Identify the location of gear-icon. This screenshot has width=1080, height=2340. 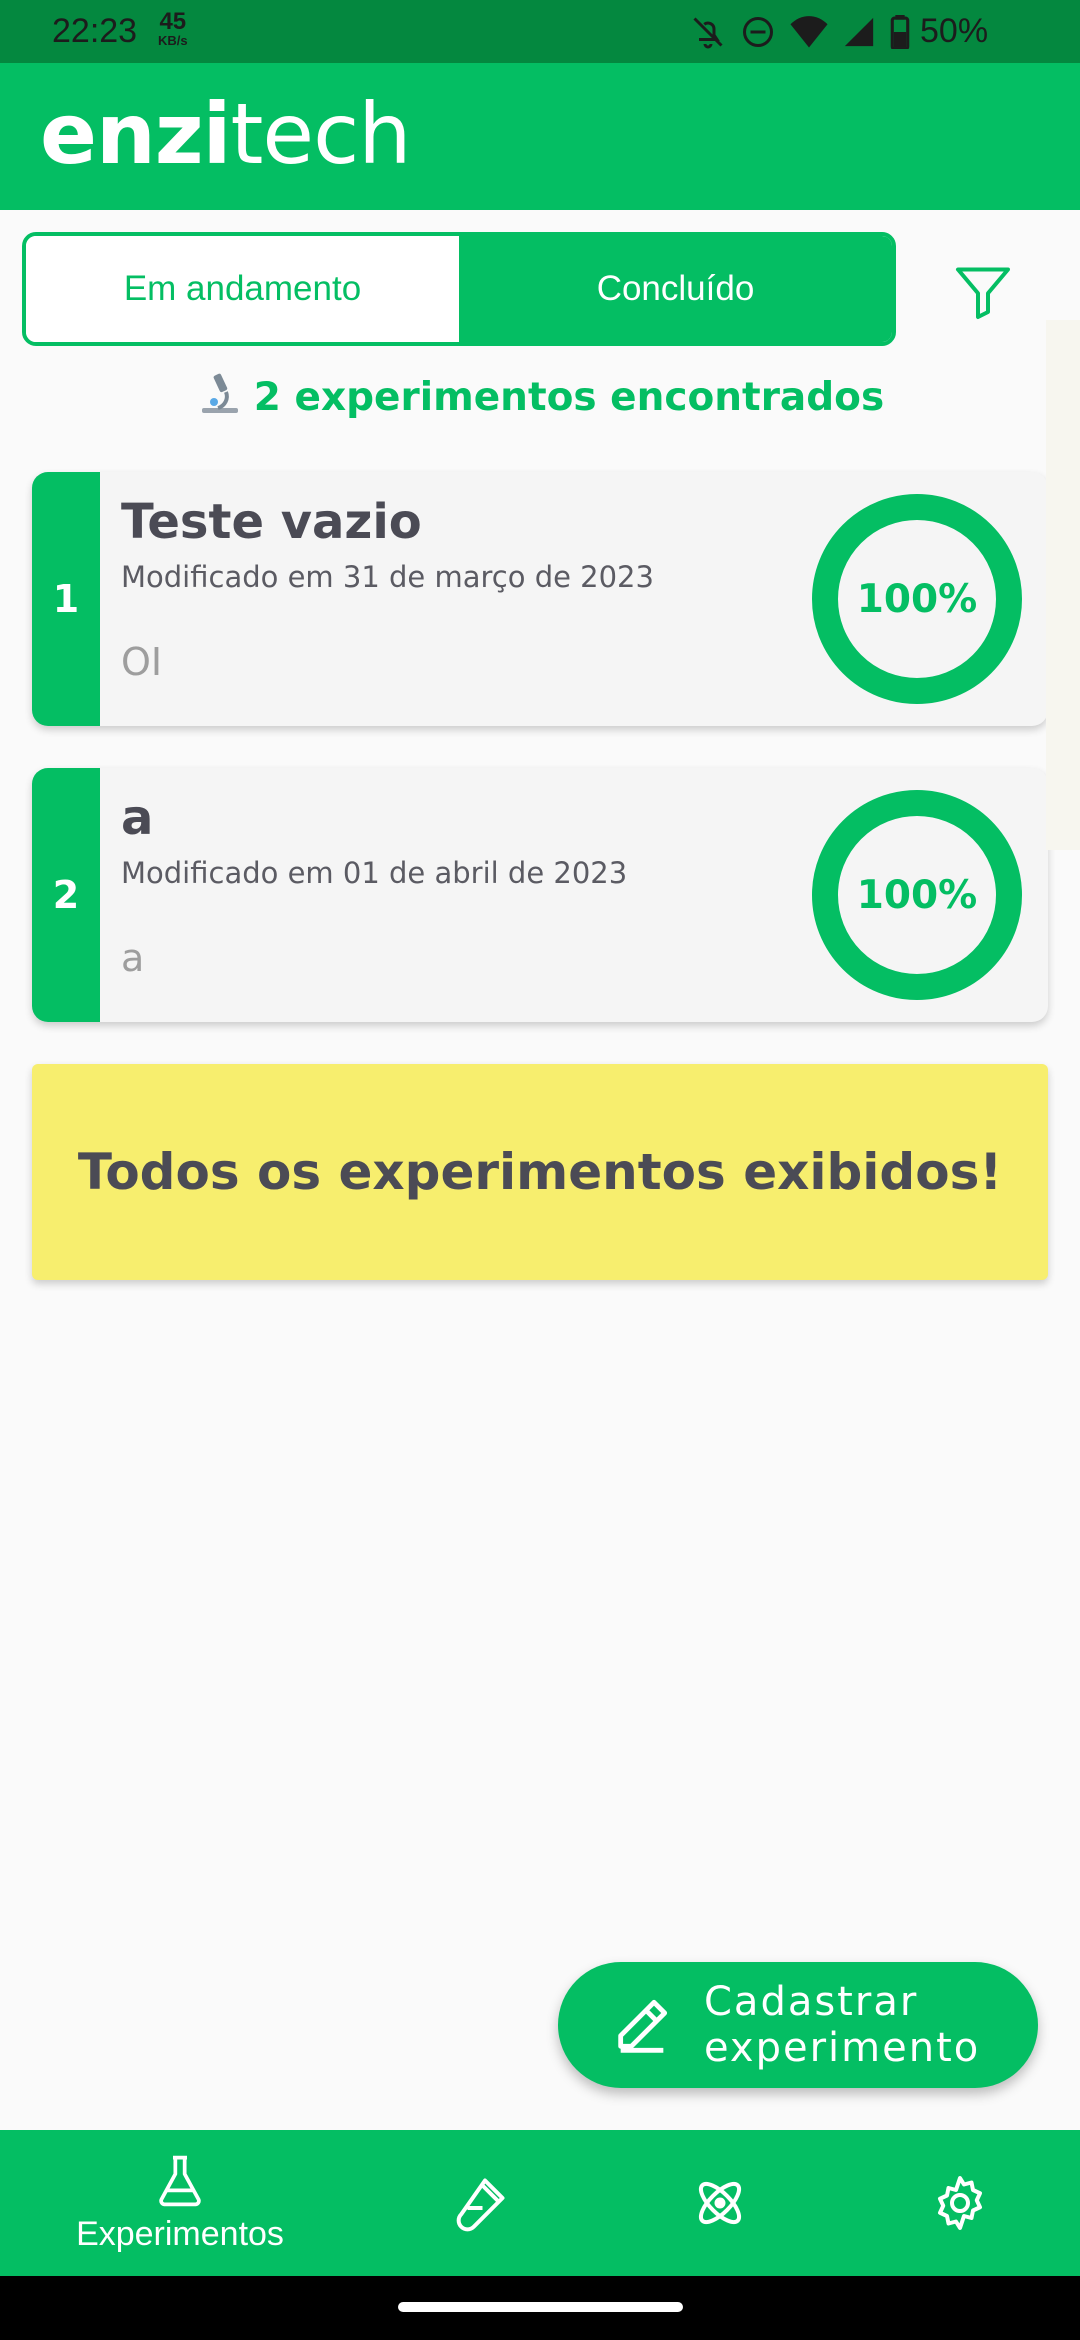
(960, 2203).